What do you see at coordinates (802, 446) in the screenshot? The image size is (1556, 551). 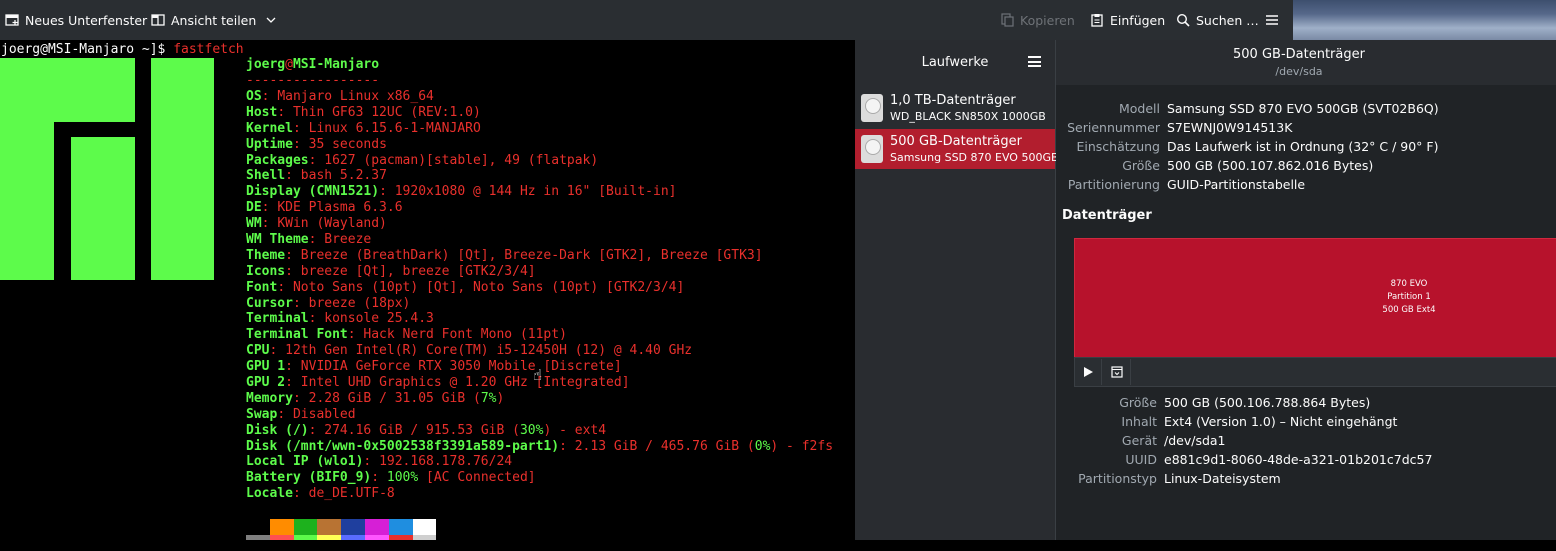 I see `info-value: ) - f2fs` at bounding box center [802, 446].